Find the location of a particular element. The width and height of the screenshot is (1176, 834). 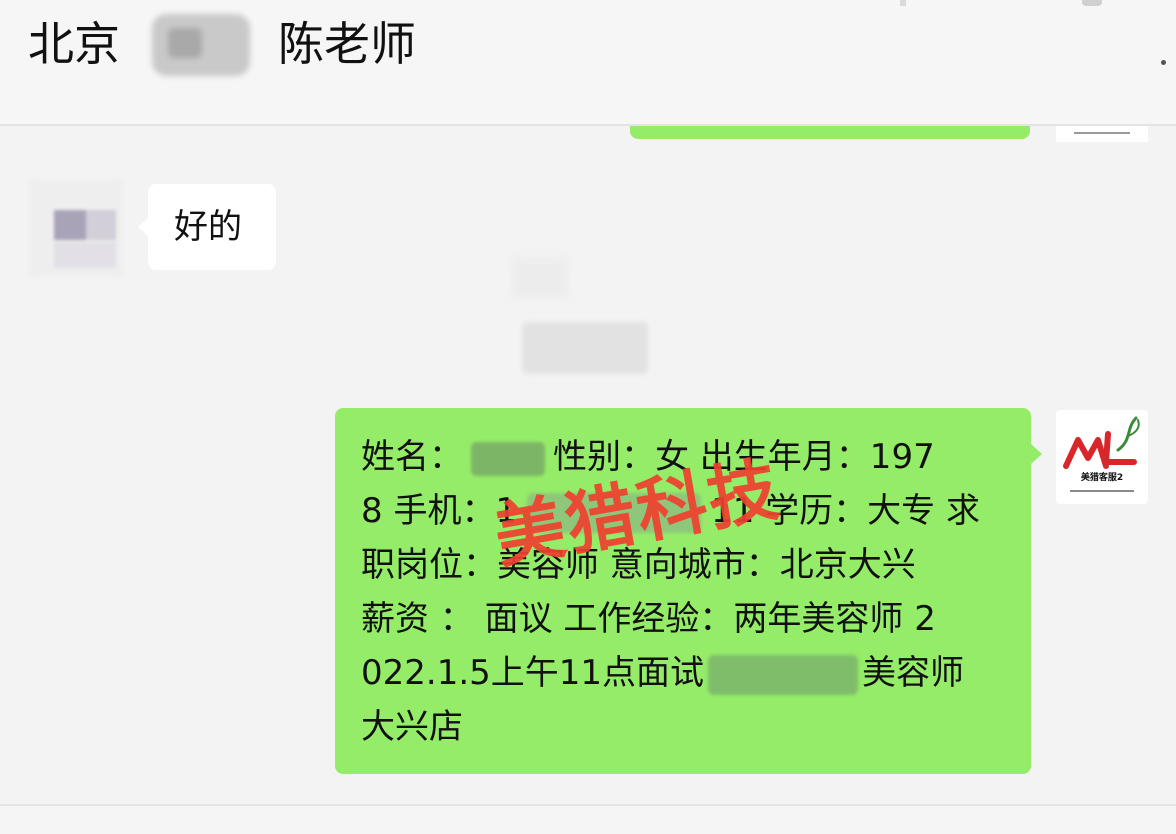

message-segment: 姓名： is located at coordinates (412, 457).